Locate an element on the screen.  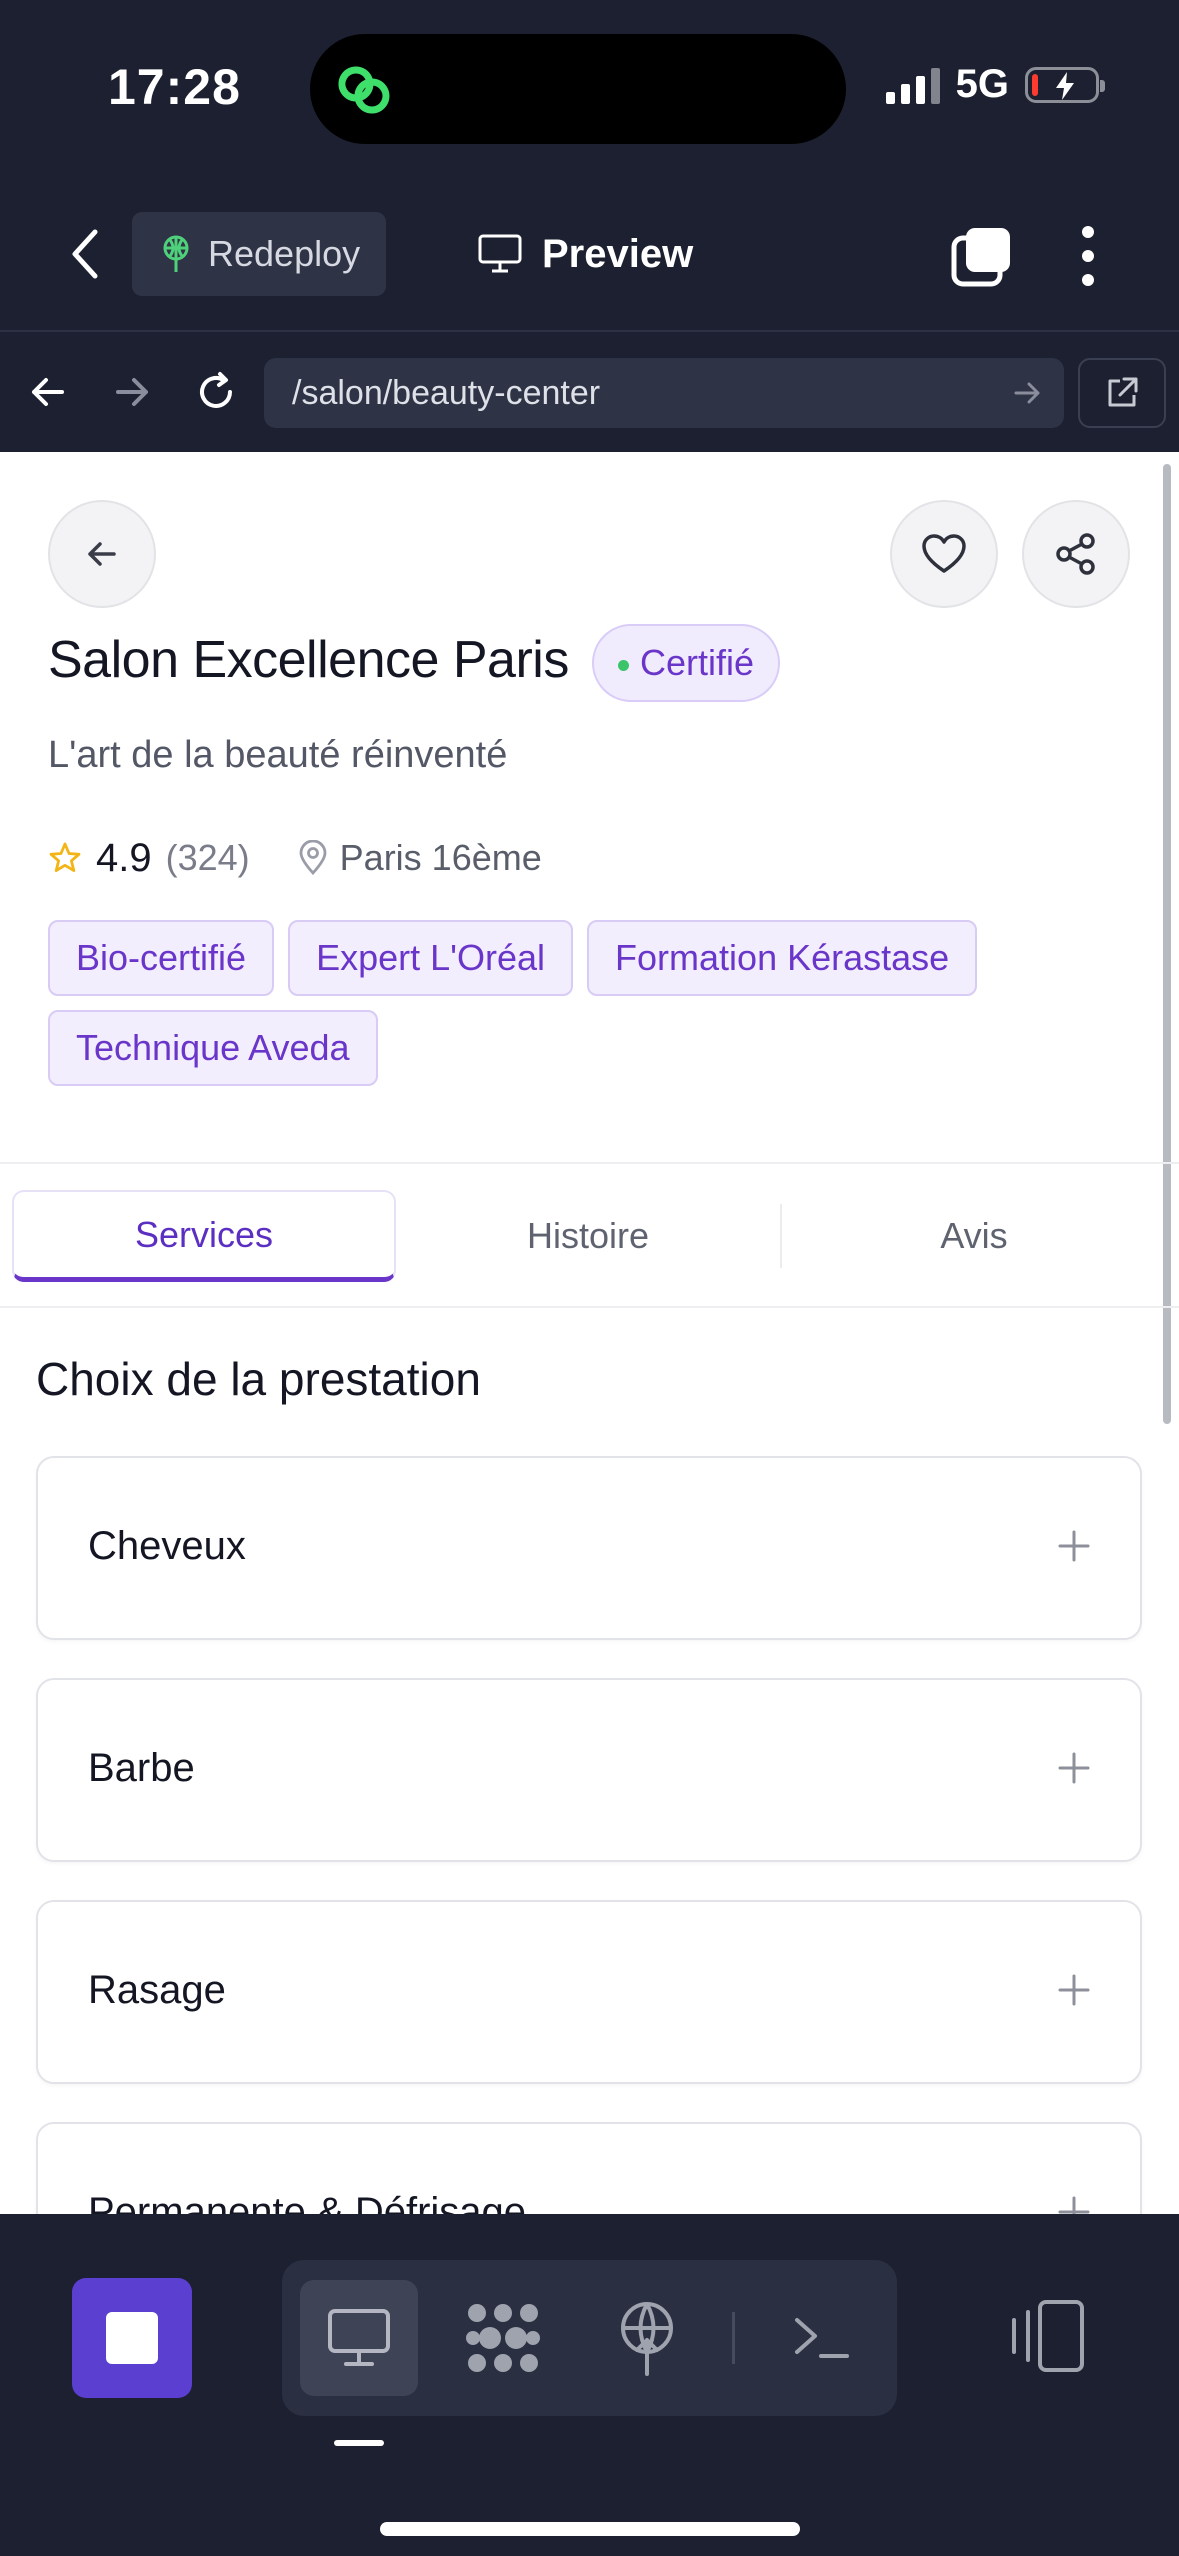
redeploy-label: Redeploy is located at coordinates (284, 253).